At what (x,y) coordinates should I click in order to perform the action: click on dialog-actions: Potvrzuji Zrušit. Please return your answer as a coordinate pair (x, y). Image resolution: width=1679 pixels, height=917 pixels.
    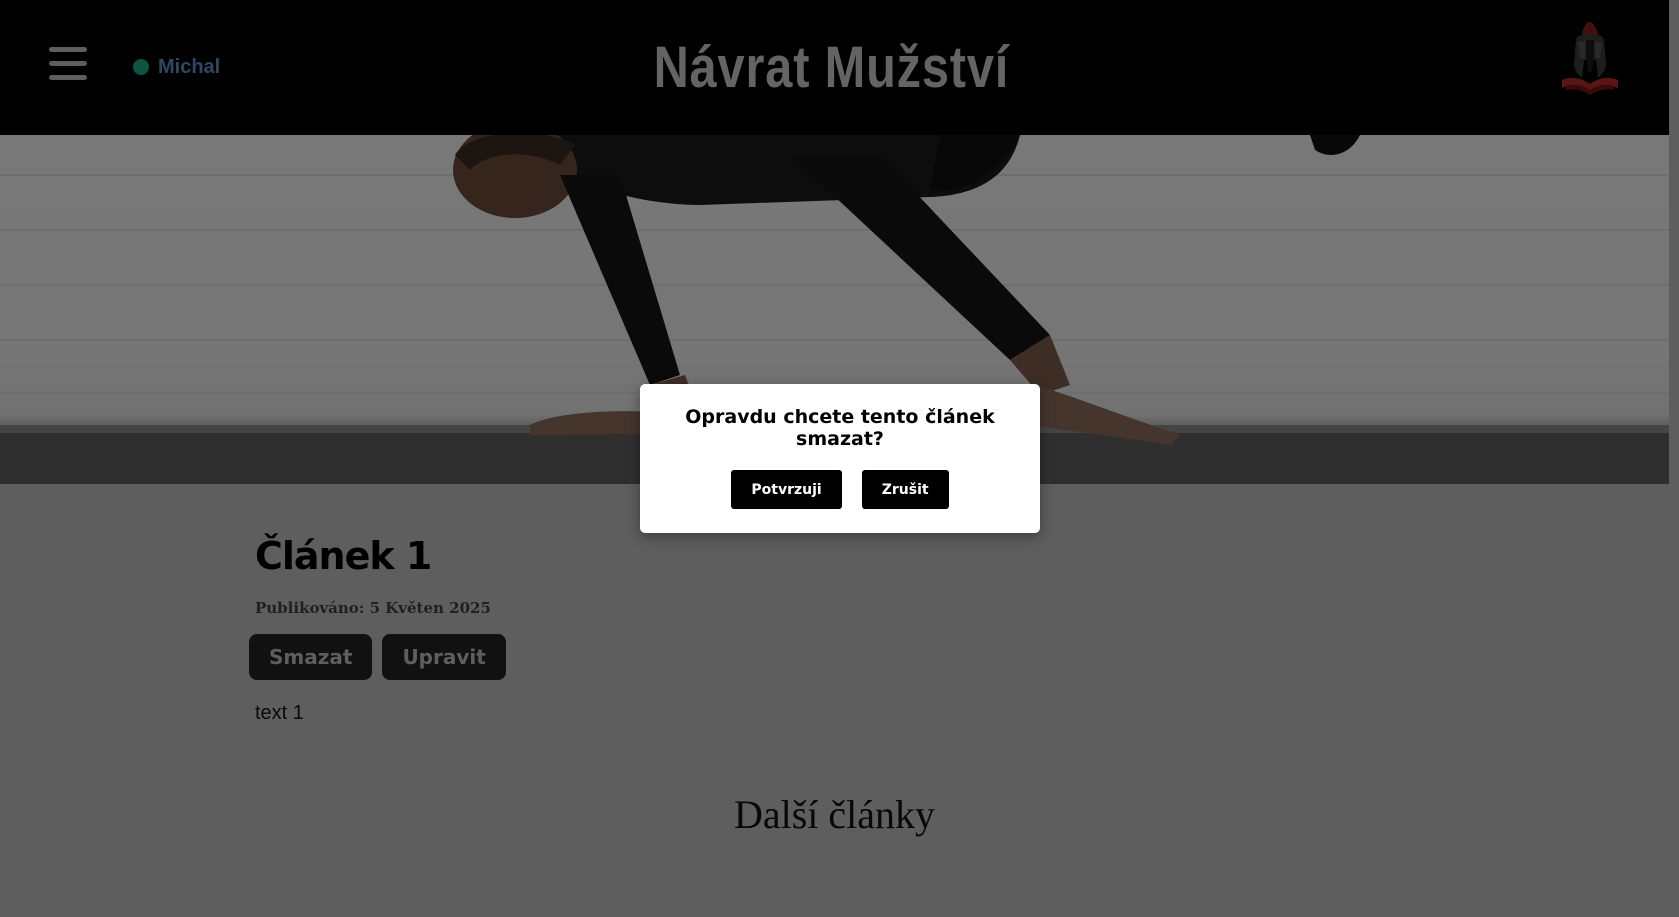
    Looking at the image, I should click on (840, 489).